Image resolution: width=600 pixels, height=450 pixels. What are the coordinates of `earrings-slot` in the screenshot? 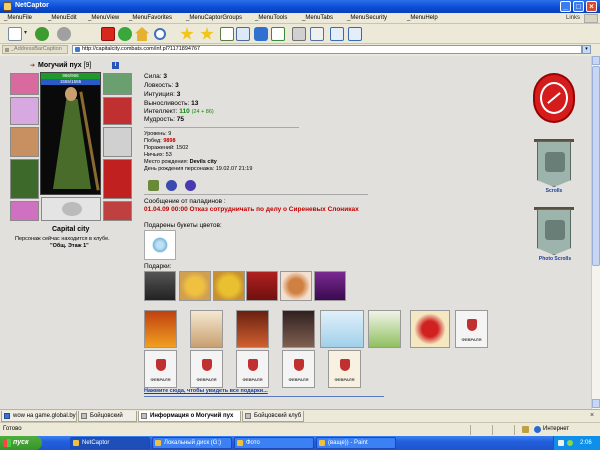 It's located at (24, 111).